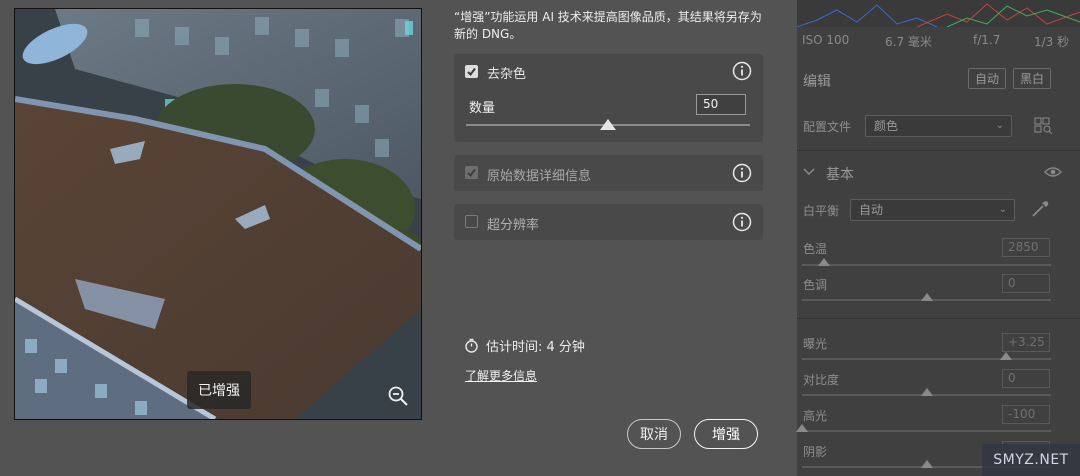 The image size is (1080, 476). What do you see at coordinates (824, 262) in the screenshot?
I see `temperature-slider-thumb` at bounding box center [824, 262].